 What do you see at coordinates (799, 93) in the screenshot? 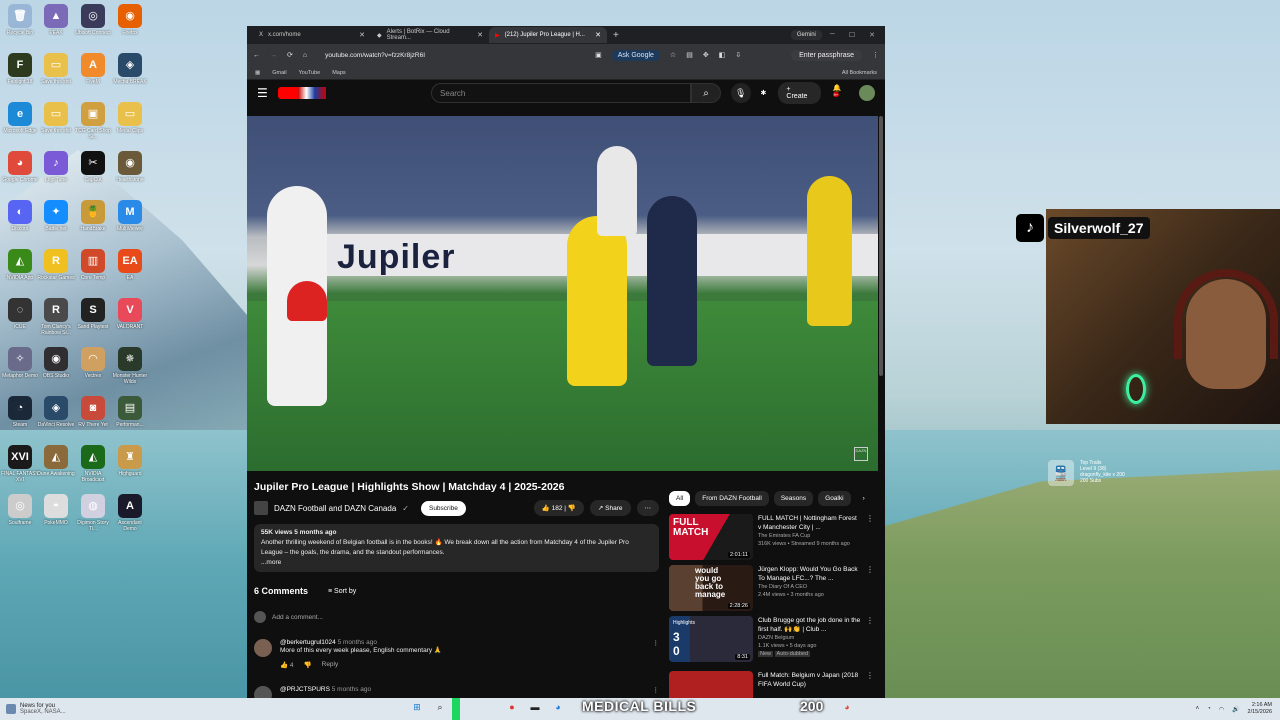
I see `create-button: + Create` at bounding box center [799, 93].